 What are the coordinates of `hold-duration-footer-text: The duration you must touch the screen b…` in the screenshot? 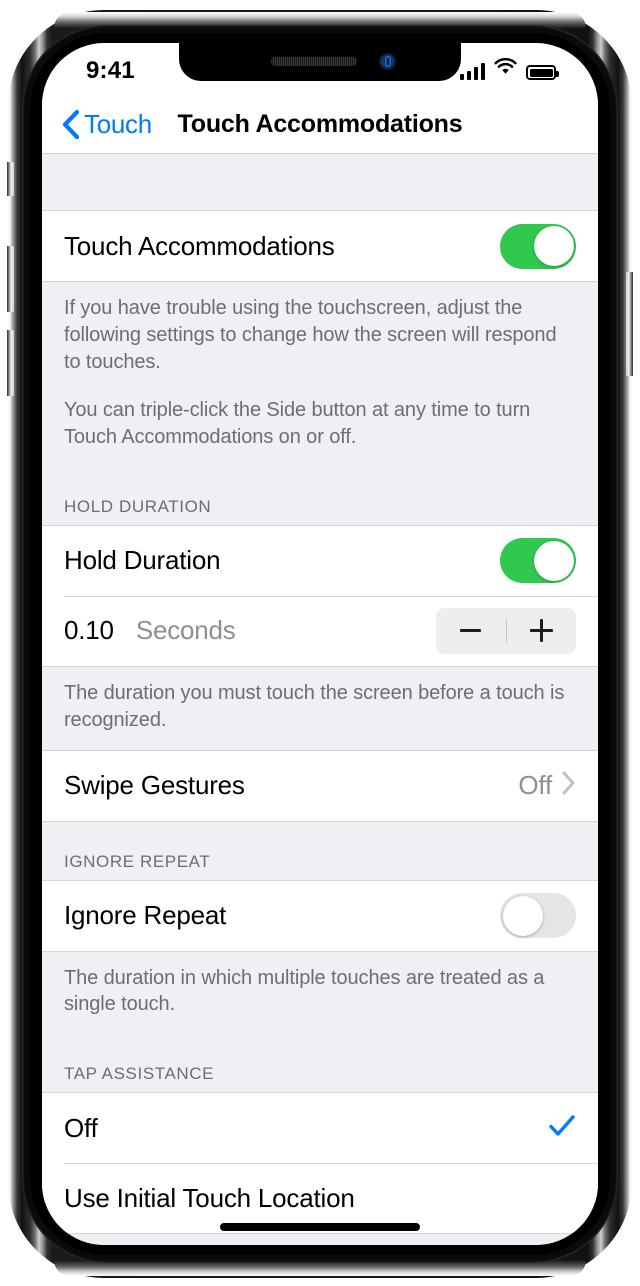 It's located at (314, 706).